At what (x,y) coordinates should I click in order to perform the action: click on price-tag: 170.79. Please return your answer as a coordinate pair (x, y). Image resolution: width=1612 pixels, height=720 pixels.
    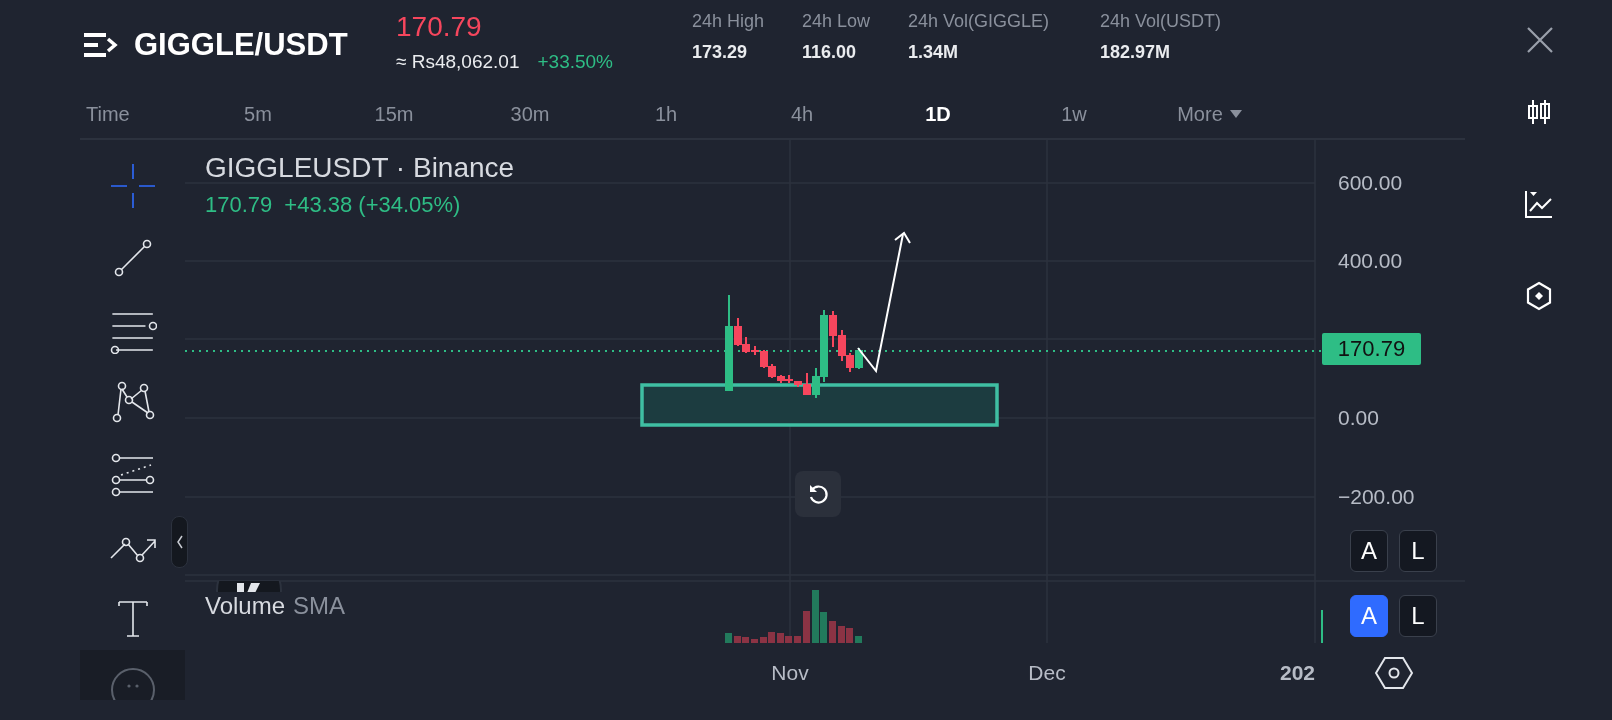
    Looking at the image, I should click on (1371, 349).